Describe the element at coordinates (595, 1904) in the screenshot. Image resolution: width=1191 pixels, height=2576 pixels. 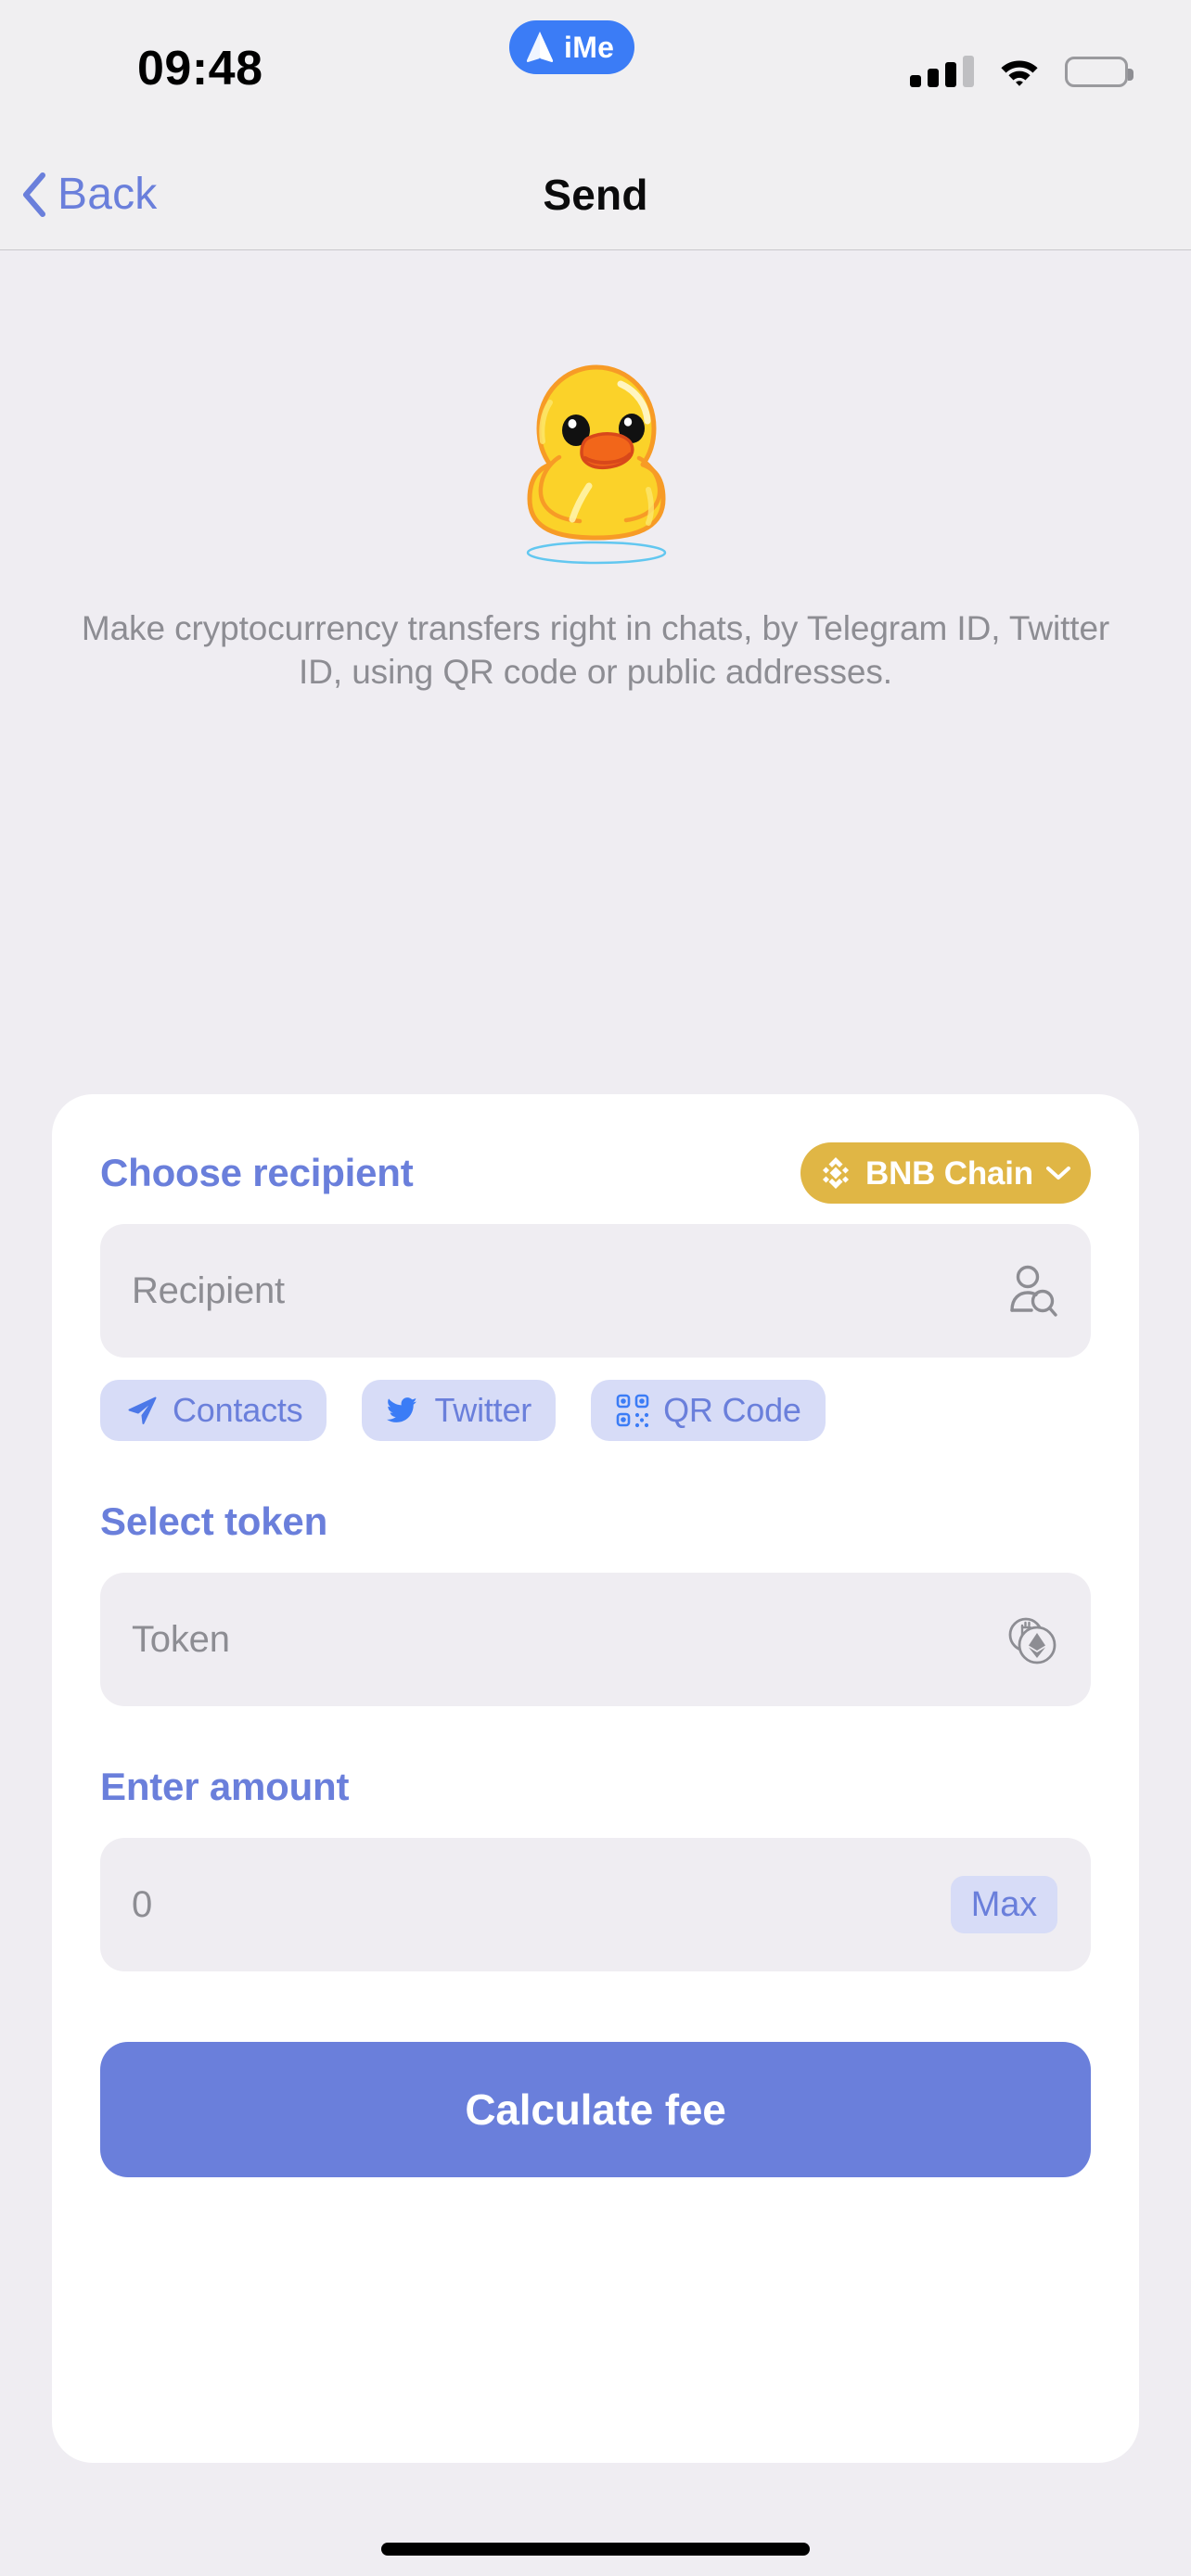
I see `amount-input: 0 Max` at that location.